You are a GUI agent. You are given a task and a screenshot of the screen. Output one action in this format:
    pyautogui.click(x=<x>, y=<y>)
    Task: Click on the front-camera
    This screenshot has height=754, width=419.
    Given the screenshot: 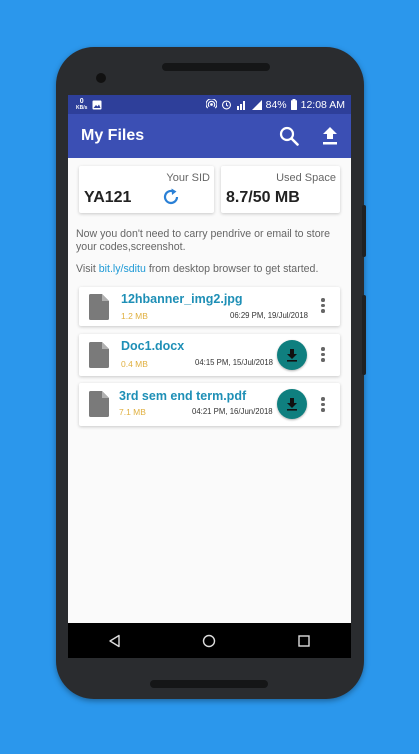 What is the action you would take?
    pyautogui.click(x=101, y=78)
    